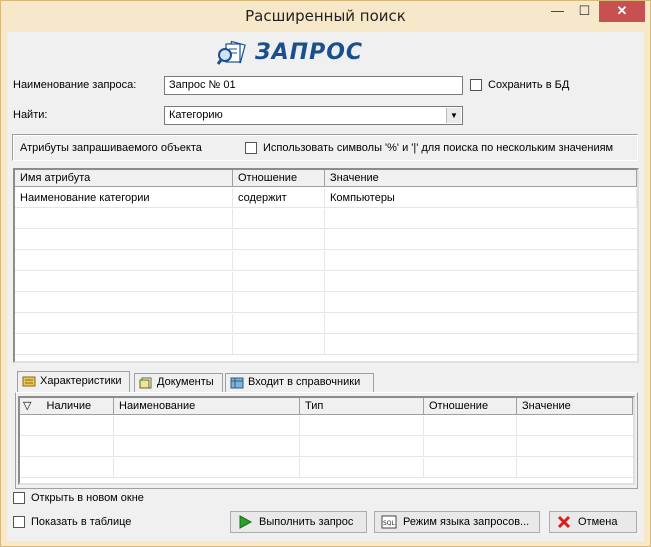 This screenshot has height=547, width=651. Describe the element at coordinates (111, 148) in the screenshot. I see `attributes-group-label: Атрибуты запрашиваемого объекта` at that location.